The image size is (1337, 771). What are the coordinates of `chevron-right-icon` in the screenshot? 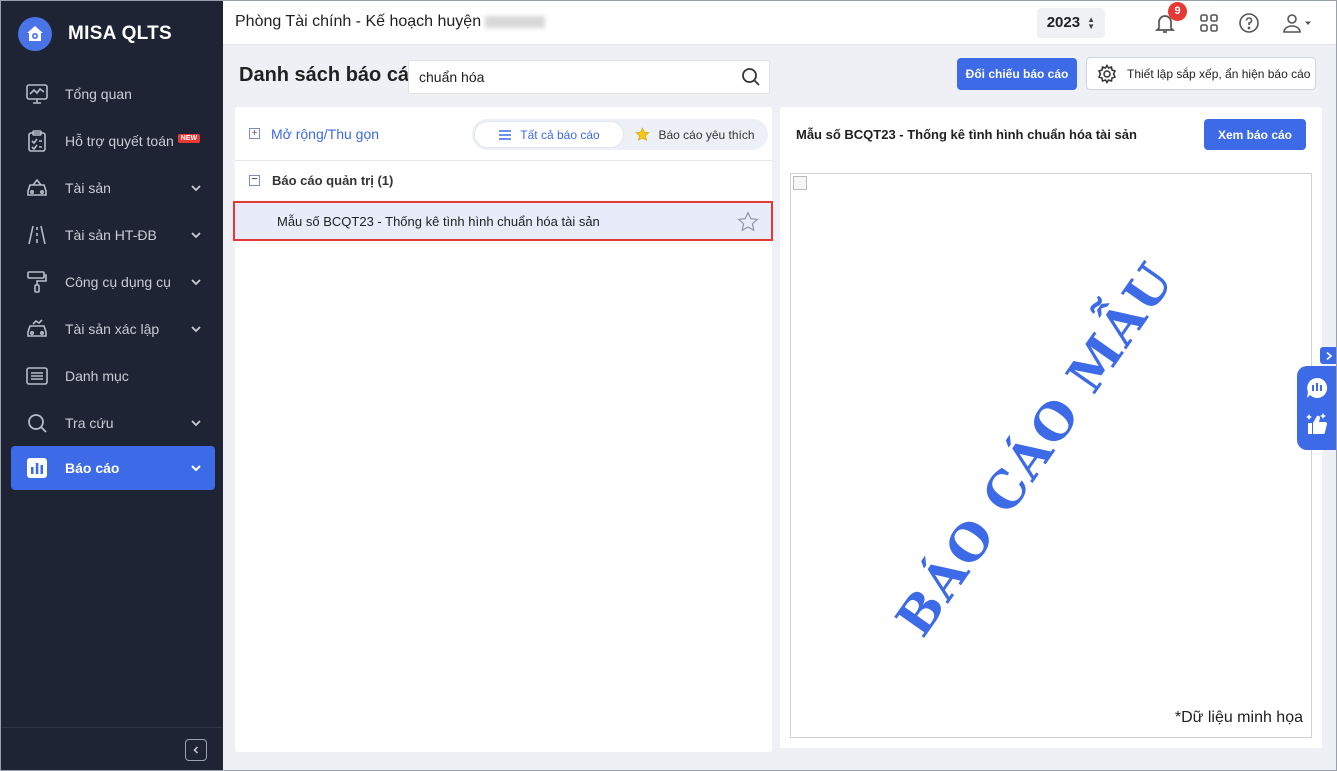 It's located at (1328, 355).